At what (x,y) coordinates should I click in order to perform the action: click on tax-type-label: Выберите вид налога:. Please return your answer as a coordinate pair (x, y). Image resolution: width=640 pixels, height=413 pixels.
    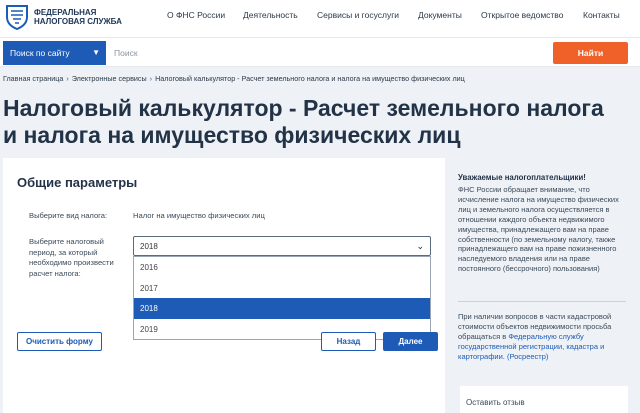
    Looking at the image, I should click on (68, 215).